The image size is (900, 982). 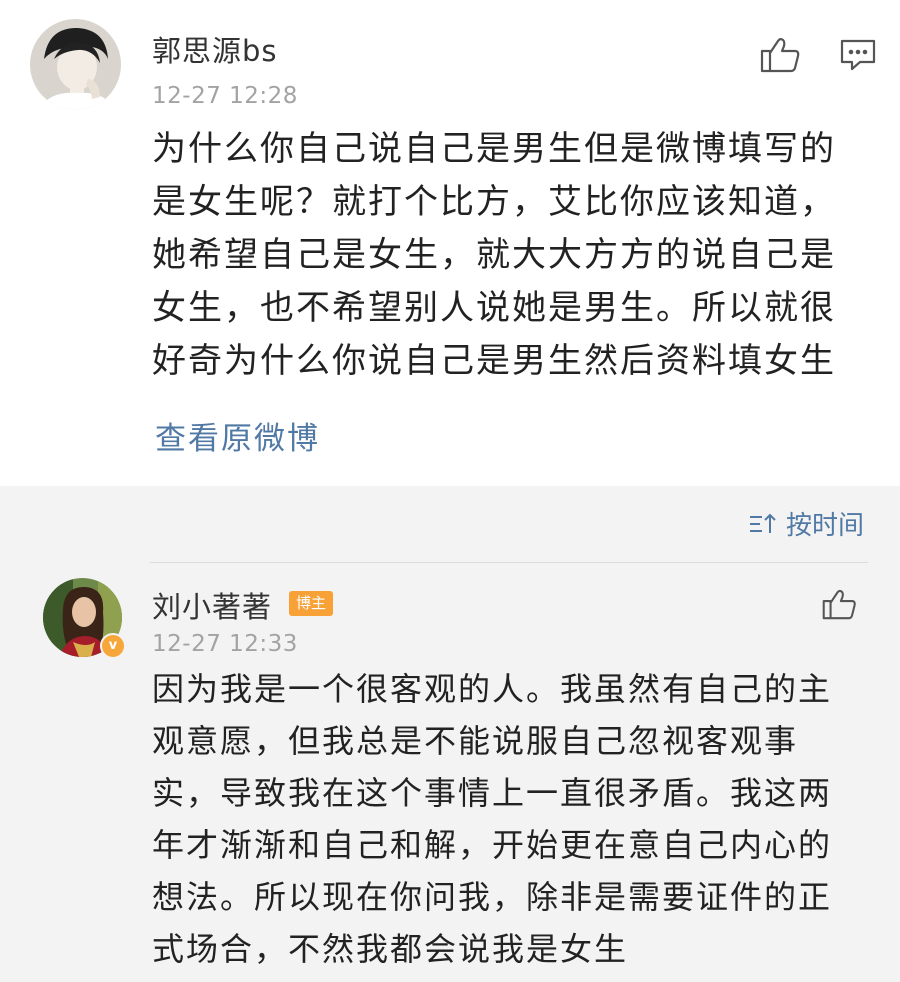 I want to click on author-badge: 博主, so click(x=311, y=603).